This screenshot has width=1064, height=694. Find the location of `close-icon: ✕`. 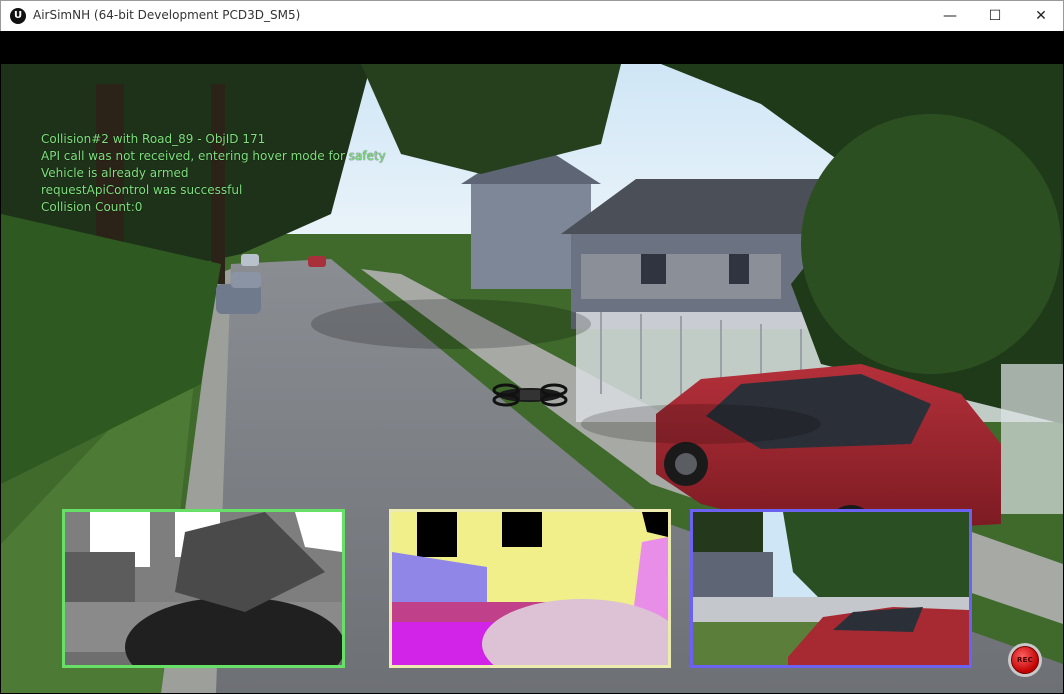

close-icon: ✕ is located at coordinates (1041, 16).